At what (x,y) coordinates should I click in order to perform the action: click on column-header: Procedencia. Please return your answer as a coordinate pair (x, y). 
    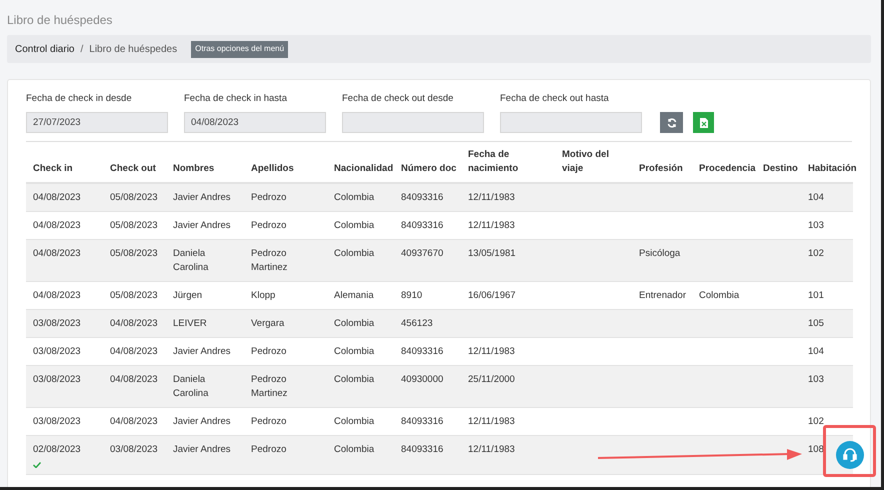
    Looking at the image, I should click on (727, 168).